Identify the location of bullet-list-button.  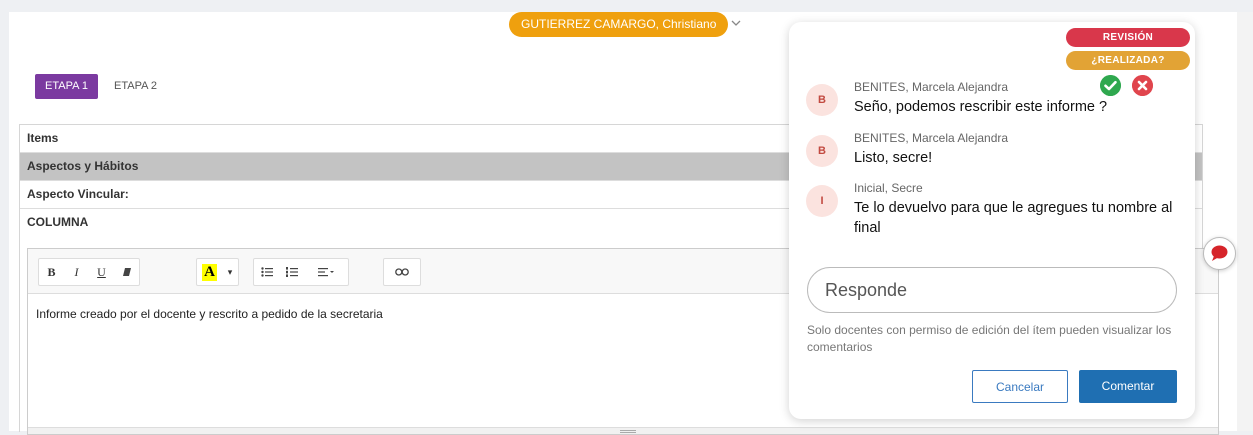
(266, 272).